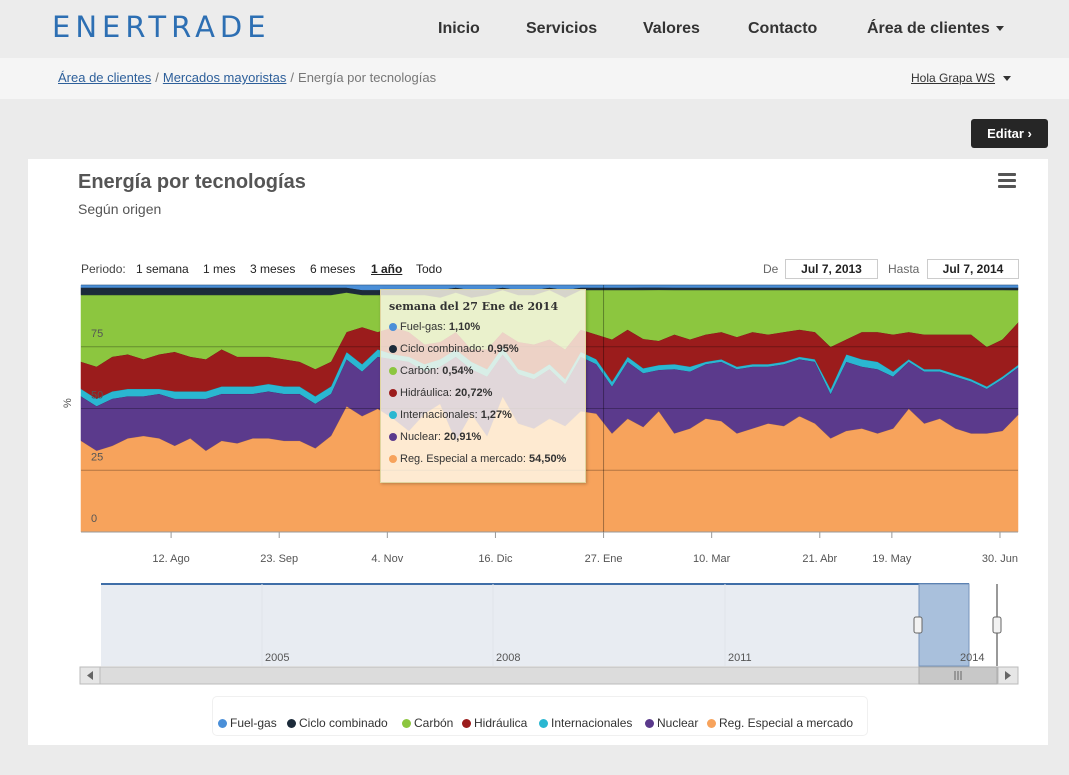 Image resolution: width=1069 pixels, height=775 pixels. Describe the element at coordinates (441, 349) in the screenshot. I see `tooltip-series-name: Ciclo combinado` at that location.